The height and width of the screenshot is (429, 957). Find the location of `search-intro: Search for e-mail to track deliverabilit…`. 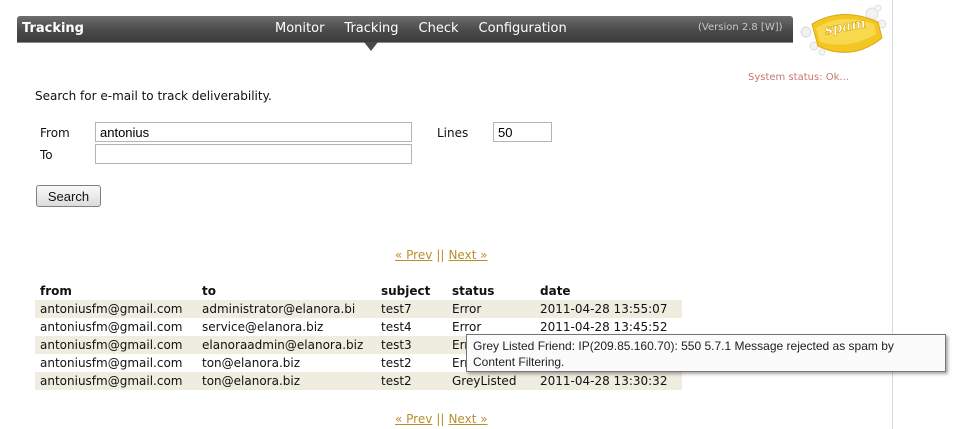

search-intro: Search for e-mail to track deliverabilit… is located at coordinates (153, 96).